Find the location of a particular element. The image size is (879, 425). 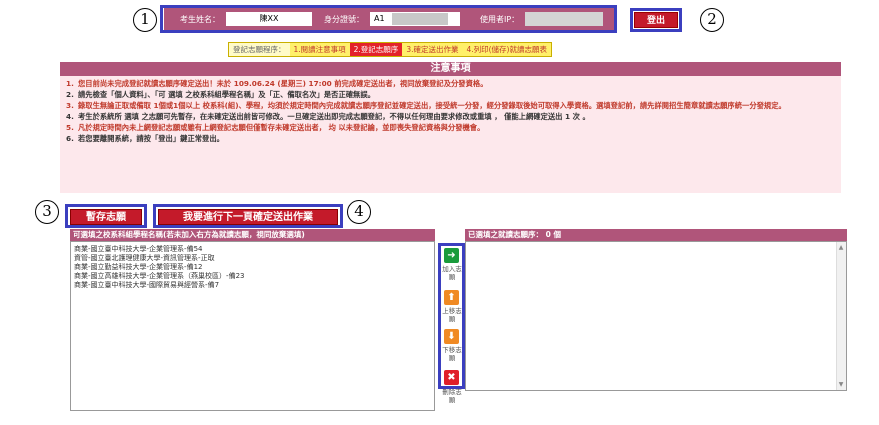

arrow-right-icon: ➜ is located at coordinates (451, 255).